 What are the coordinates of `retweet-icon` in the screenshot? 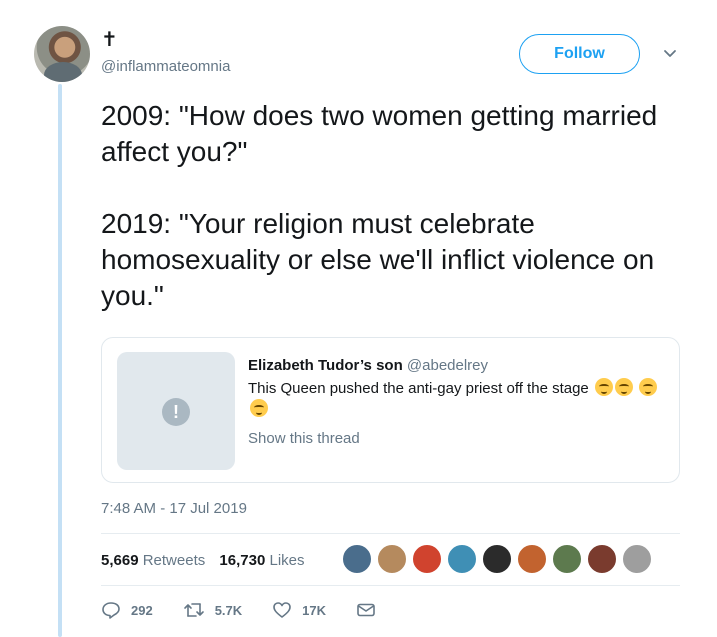 It's located at (193, 610).